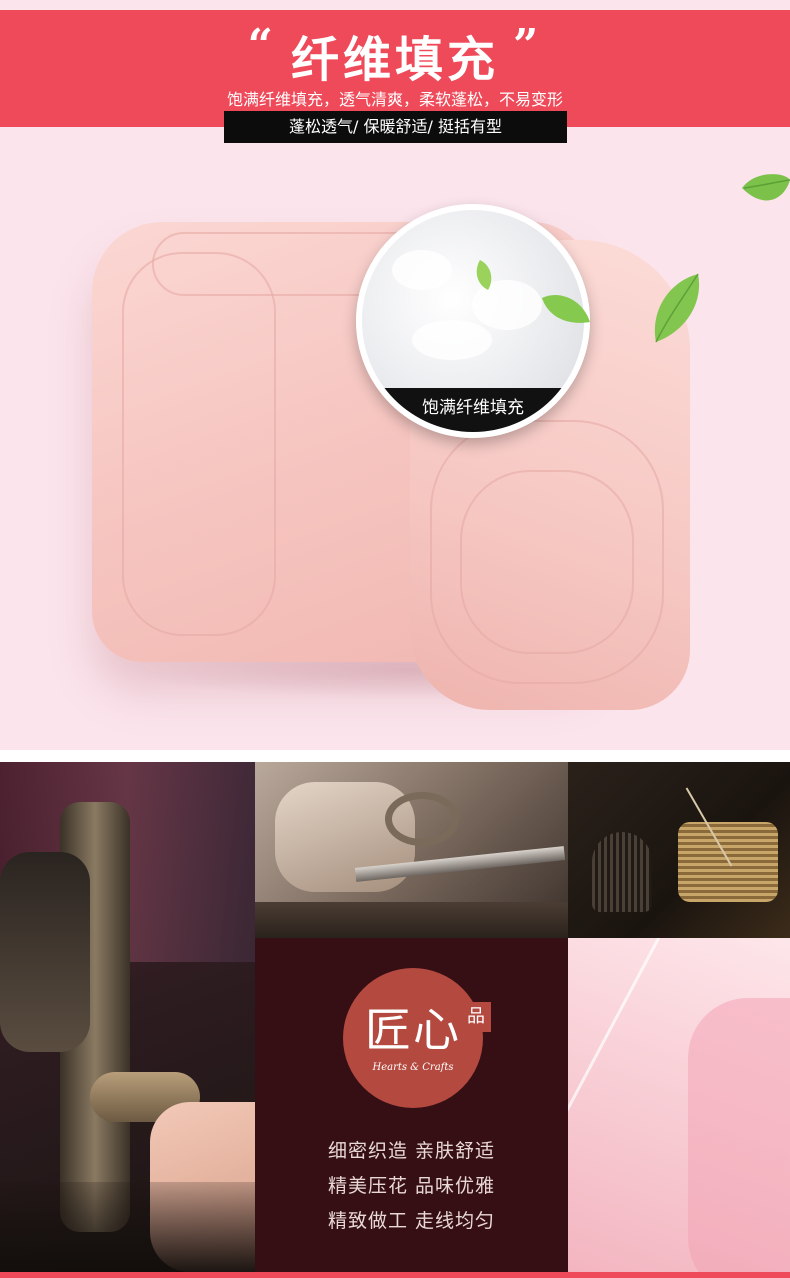  Describe the element at coordinates (679, 850) in the screenshot. I see `thimble-thread-photo` at that location.